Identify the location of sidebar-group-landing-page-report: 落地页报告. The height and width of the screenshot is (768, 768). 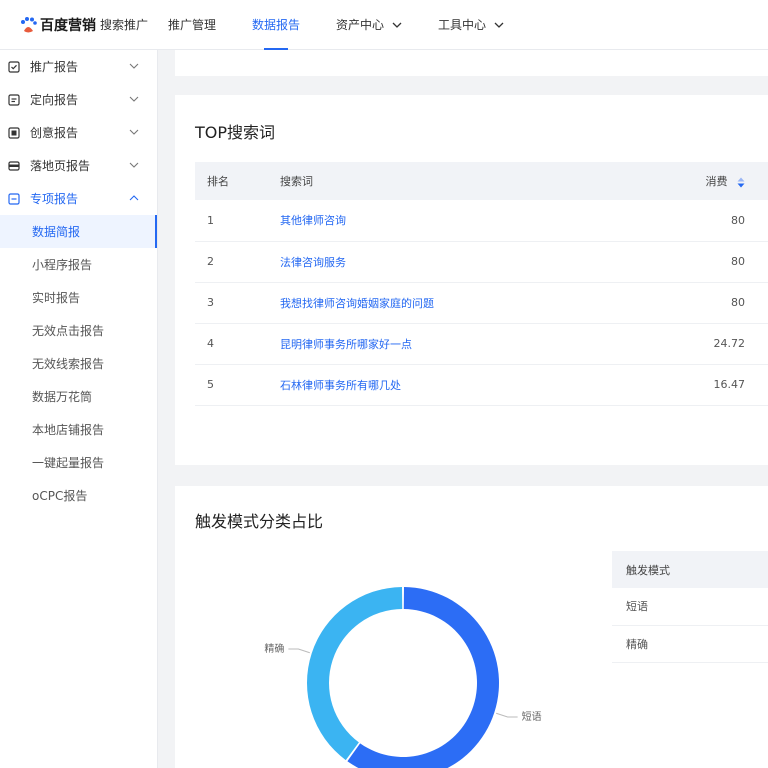
(78, 165).